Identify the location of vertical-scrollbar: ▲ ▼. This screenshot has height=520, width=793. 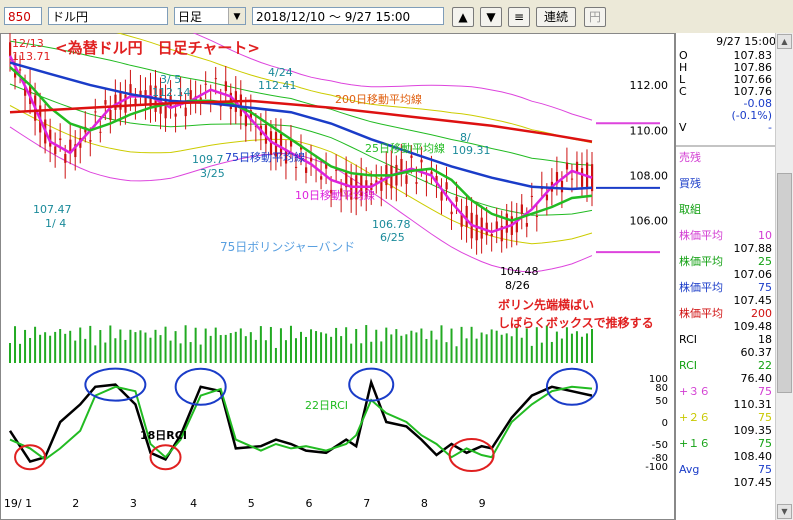
(784, 276).